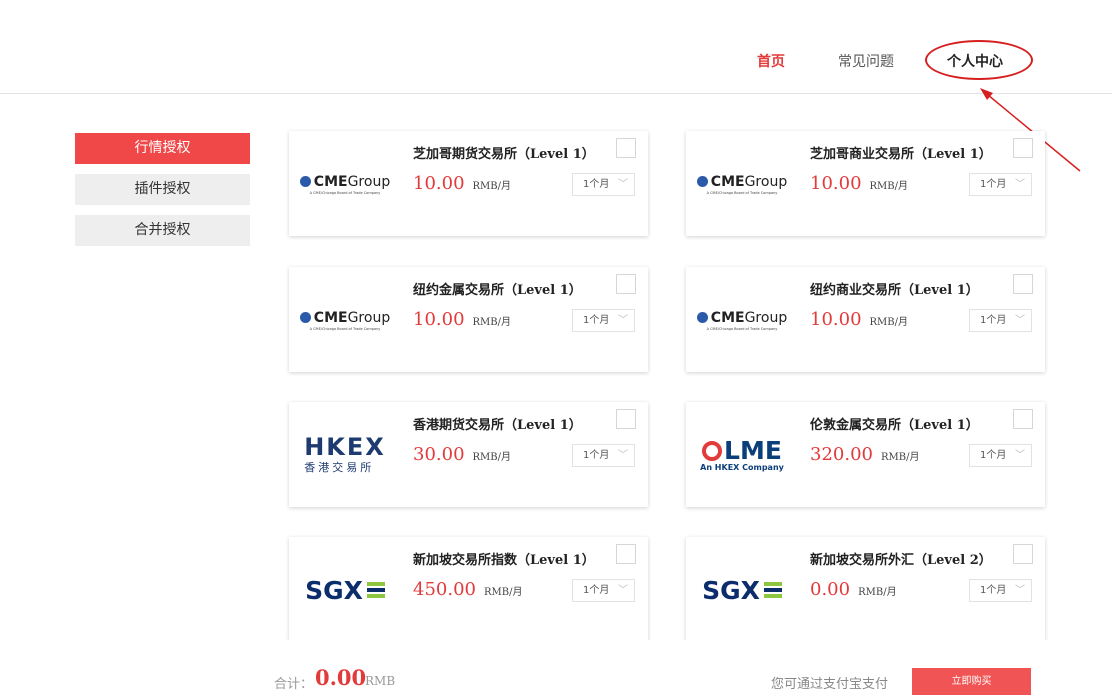 This screenshot has width=1112, height=695. What do you see at coordinates (901, 560) in the screenshot?
I see `card-title: 新加坡交易所外汇（Level 2）` at bounding box center [901, 560].